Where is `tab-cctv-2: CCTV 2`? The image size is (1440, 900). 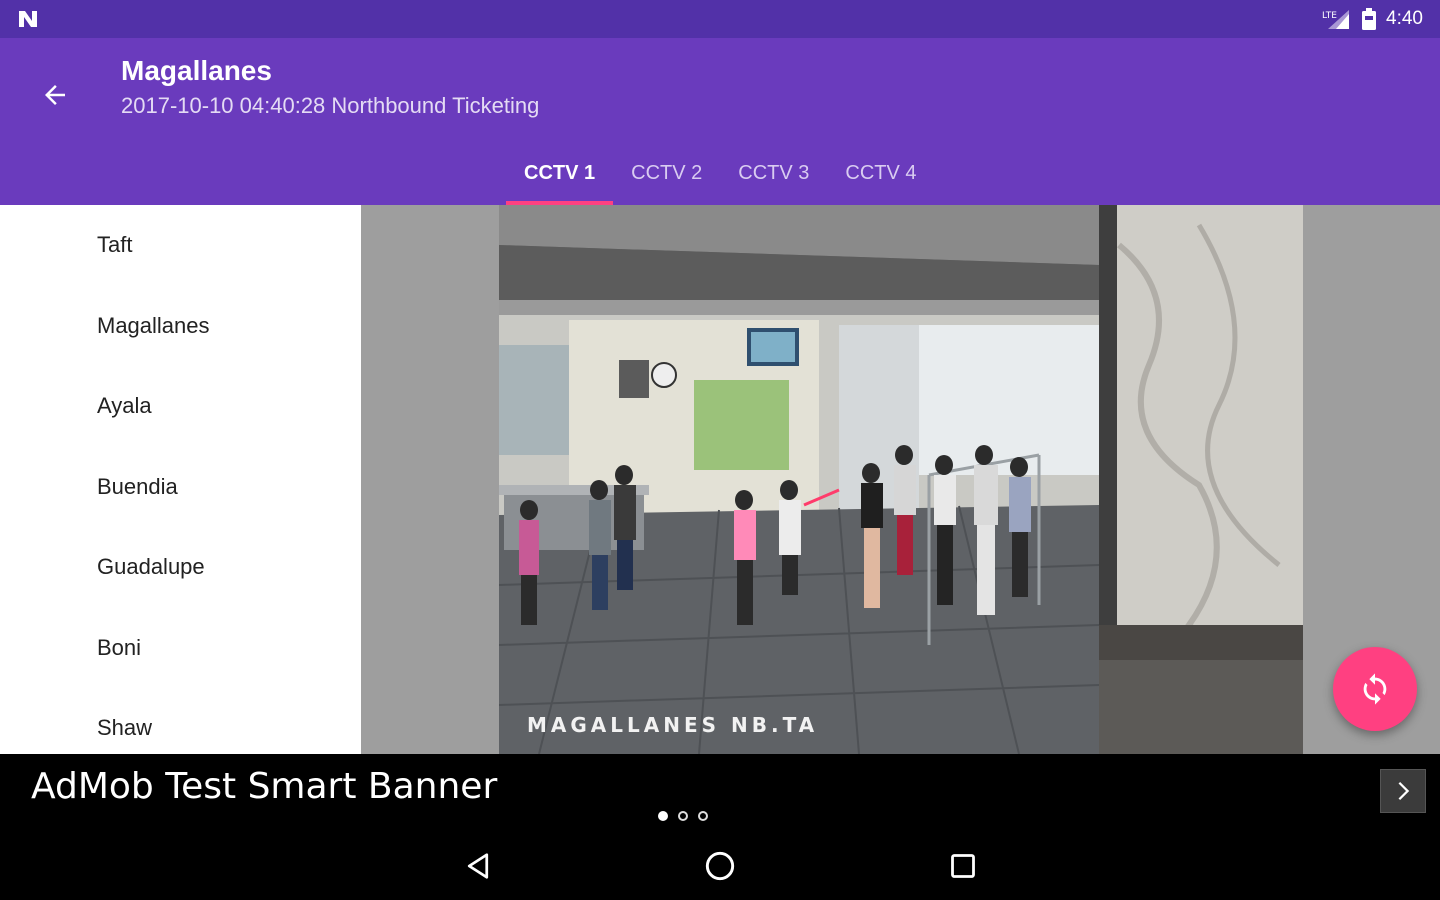 tab-cctv-2: CCTV 2 is located at coordinates (666, 173).